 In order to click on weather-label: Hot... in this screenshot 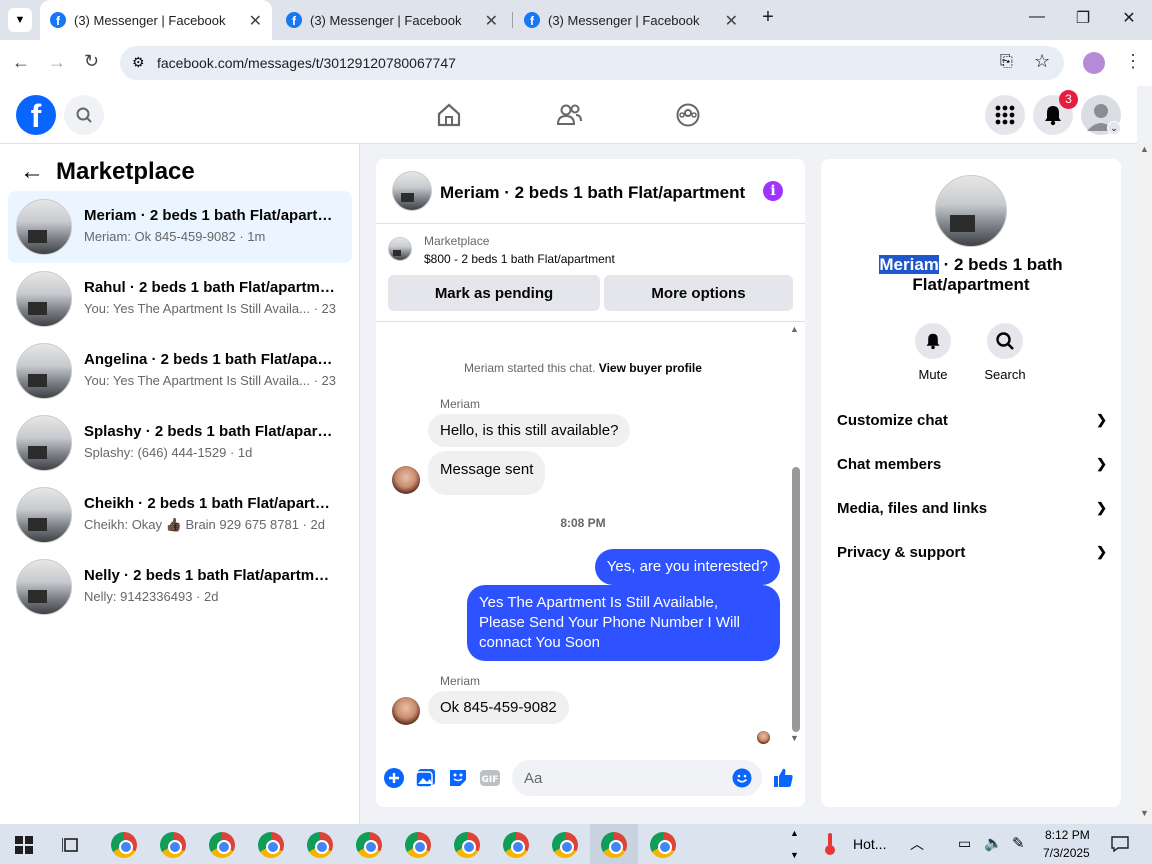, I will do `click(869, 844)`.